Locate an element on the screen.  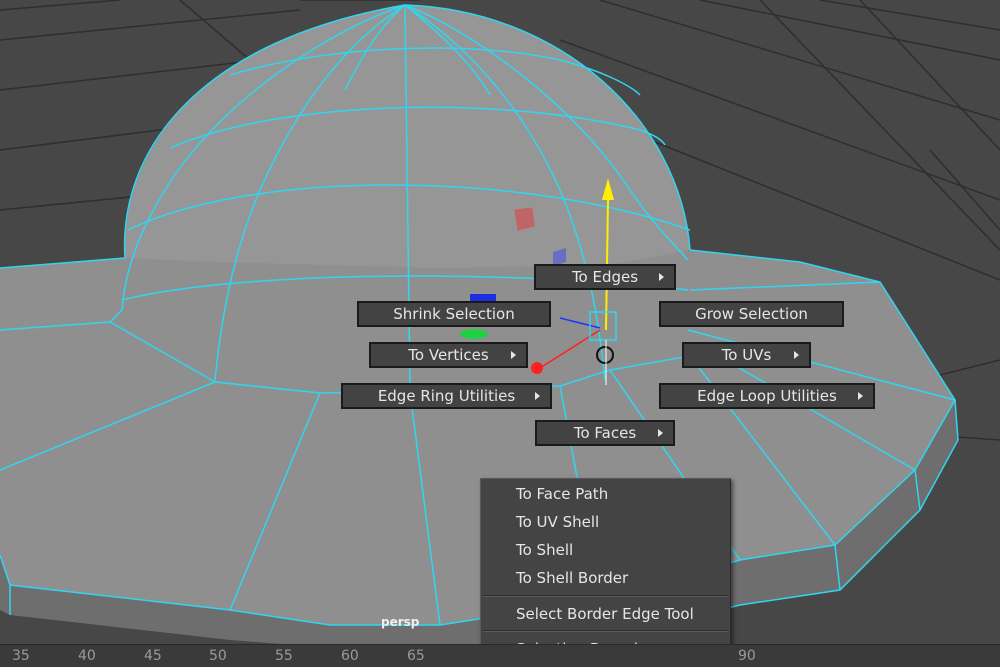
menu-to-edges: To Edges is located at coordinates (605, 277).